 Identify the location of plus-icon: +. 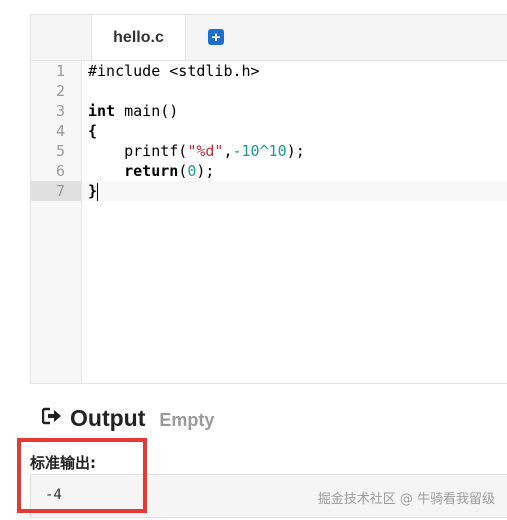
(216, 37).